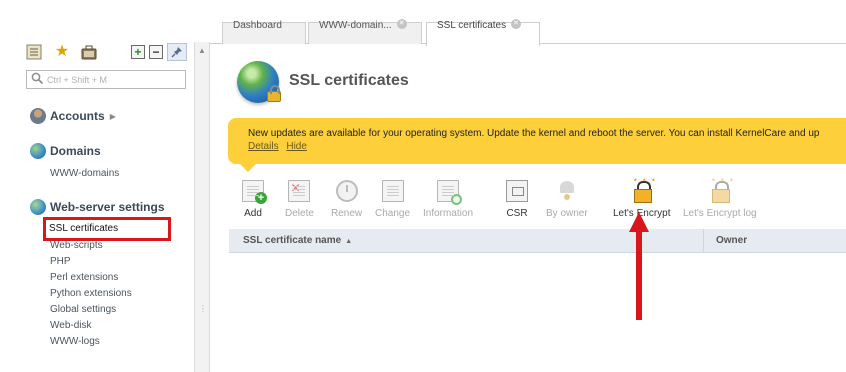  Describe the element at coordinates (264, 32) in the screenshot. I see `tab-dashboard: Dashboard` at that location.